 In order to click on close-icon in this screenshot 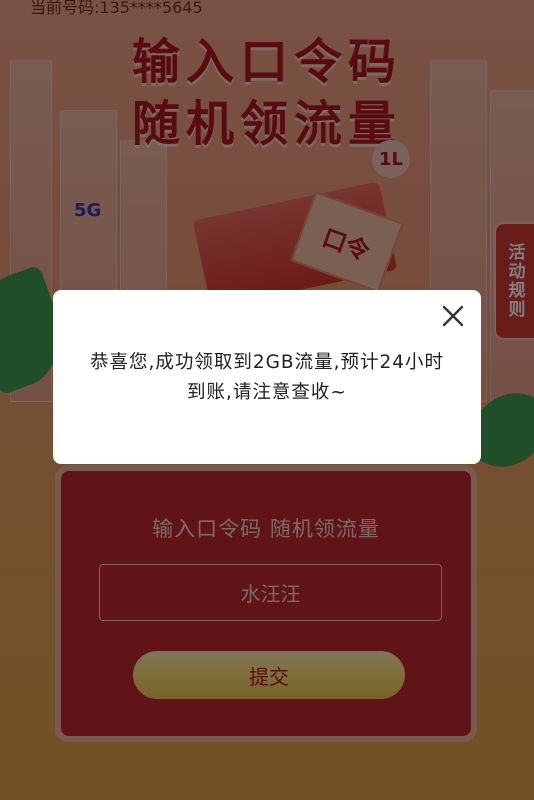, I will do `click(453, 316)`.